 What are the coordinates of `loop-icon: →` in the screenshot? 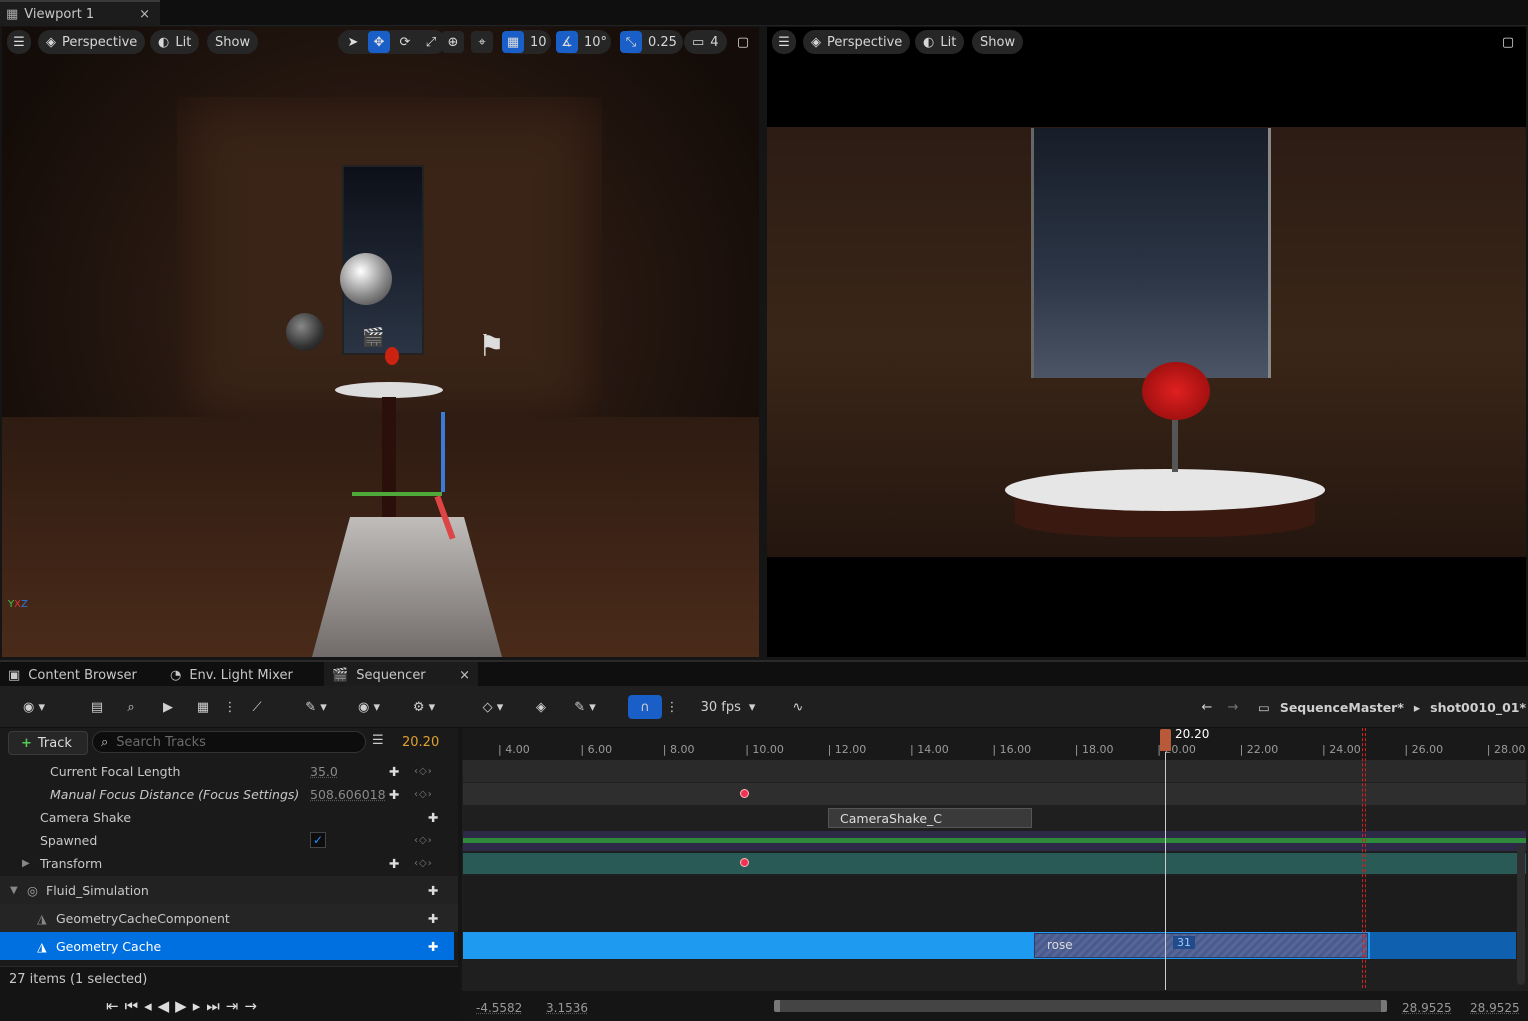 It's located at (250, 1006).